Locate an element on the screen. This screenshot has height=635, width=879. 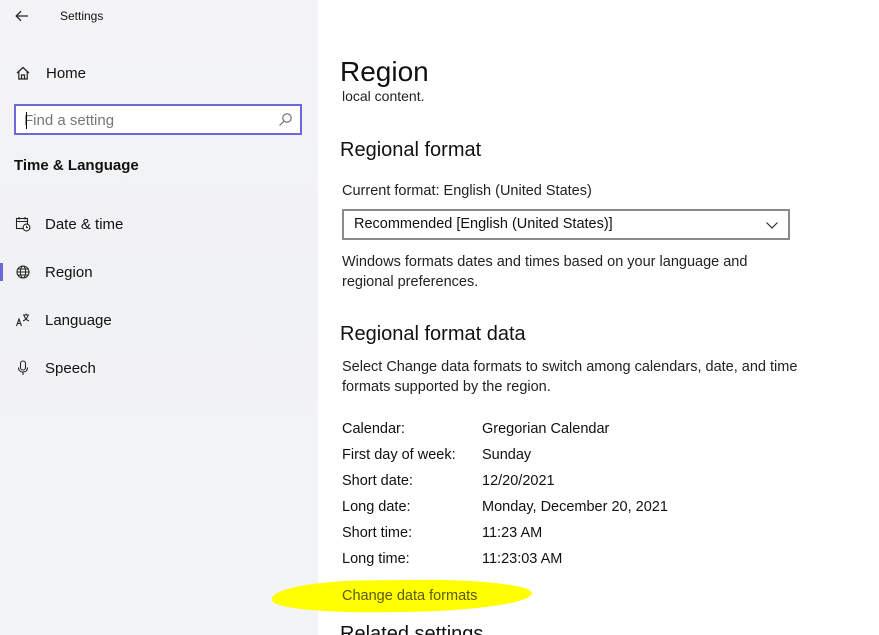
text-caret is located at coordinates (26, 120).